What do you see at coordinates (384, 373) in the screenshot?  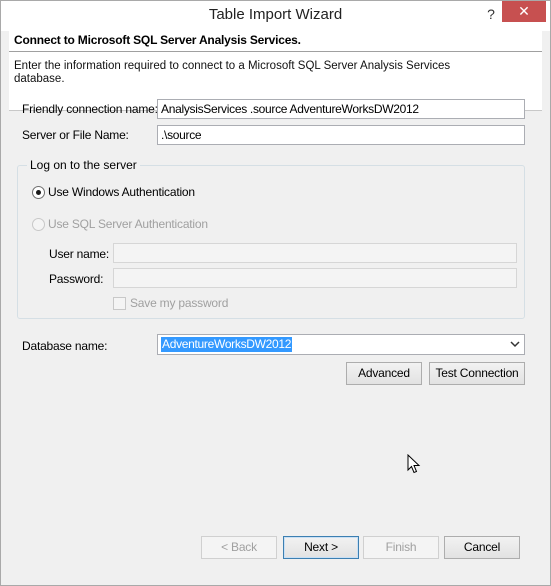 I see `advanced-button: Advanced` at bounding box center [384, 373].